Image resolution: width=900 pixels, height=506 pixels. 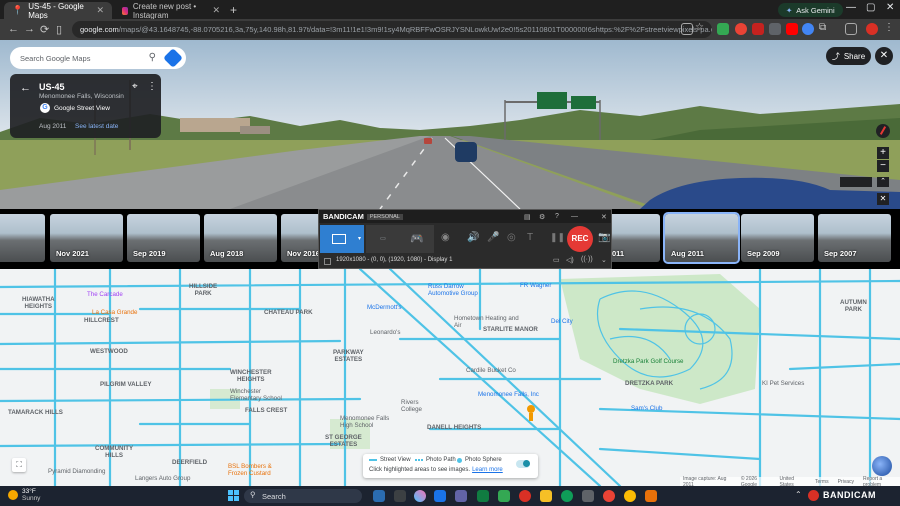 What do you see at coordinates (379, 496) in the screenshot?
I see `taskbar-app-v-icon` at bounding box center [379, 496].